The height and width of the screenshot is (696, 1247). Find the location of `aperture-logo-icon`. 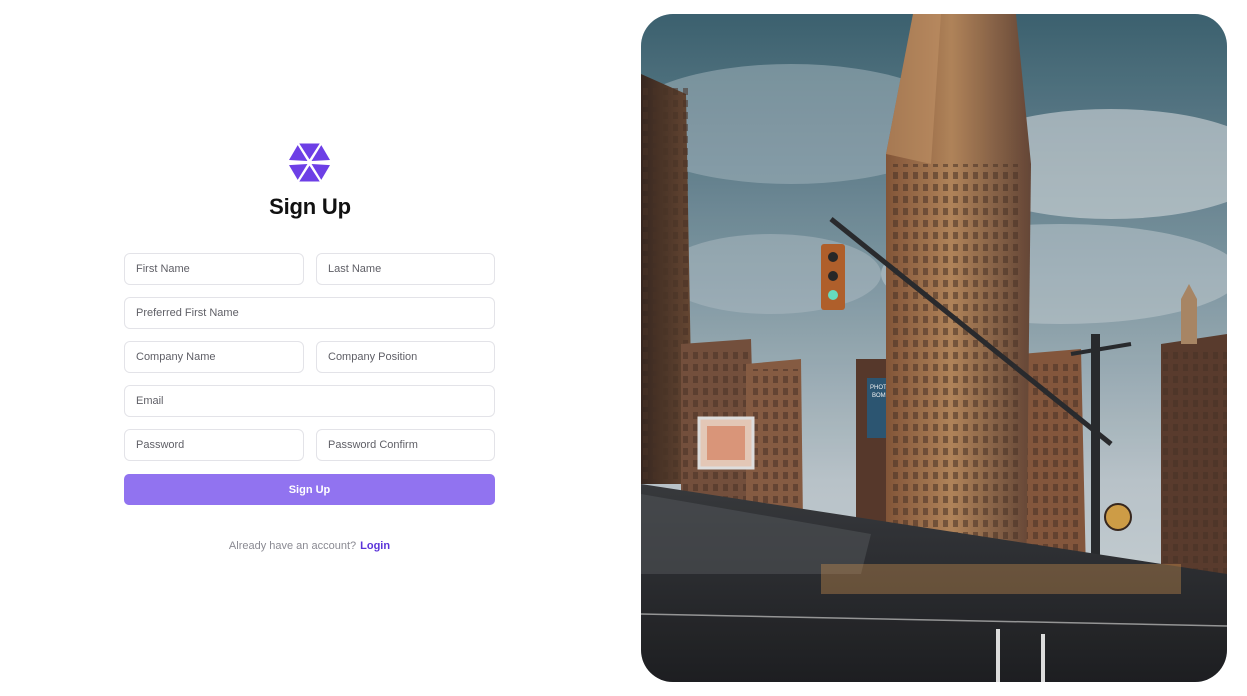

aperture-logo-icon is located at coordinates (309, 162).